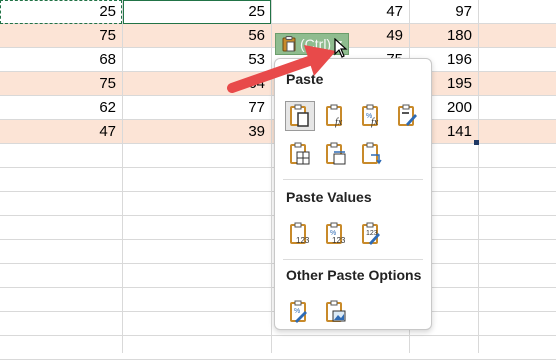 The width and height of the screenshot is (556, 360). Describe the element at coordinates (476, 142) in the screenshot. I see `fill-handle` at that location.